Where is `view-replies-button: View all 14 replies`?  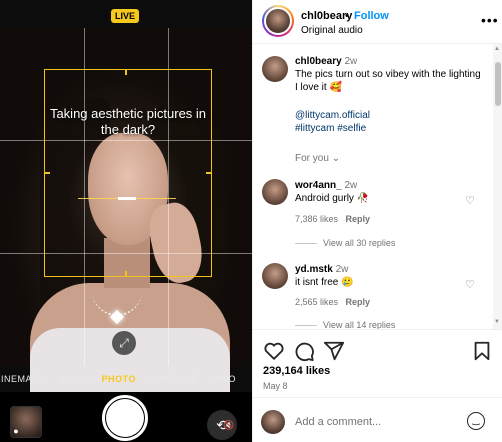
view-replies-button: View all 14 replies is located at coordinates (345, 324).